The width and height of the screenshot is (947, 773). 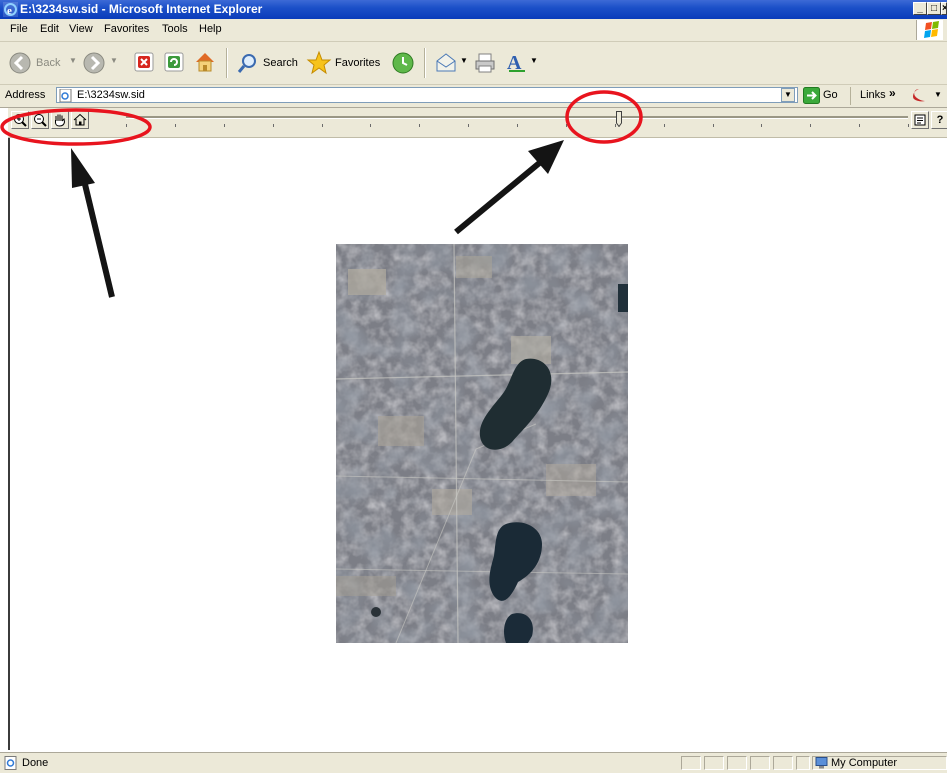 What do you see at coordinates (464, 60) in the screenshot?
I see `mail-dropdown-arrow-icon: ▼` at bounding box center [464, 60].